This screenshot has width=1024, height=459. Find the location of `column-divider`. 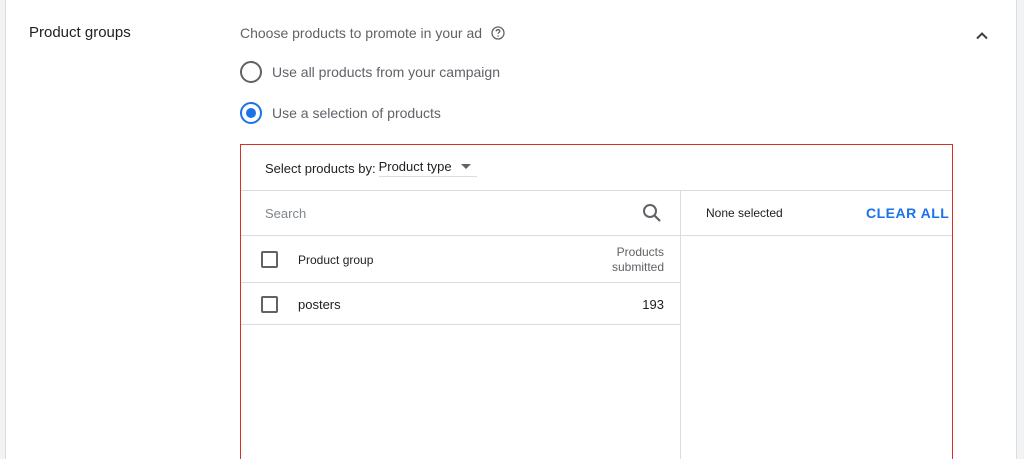

column-divider is located at coordinates (680, 324).